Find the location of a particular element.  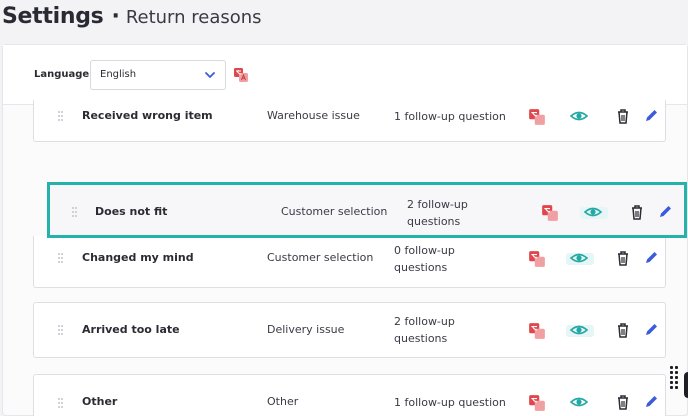

reason-name: Other is located at coordinates (100, 401).